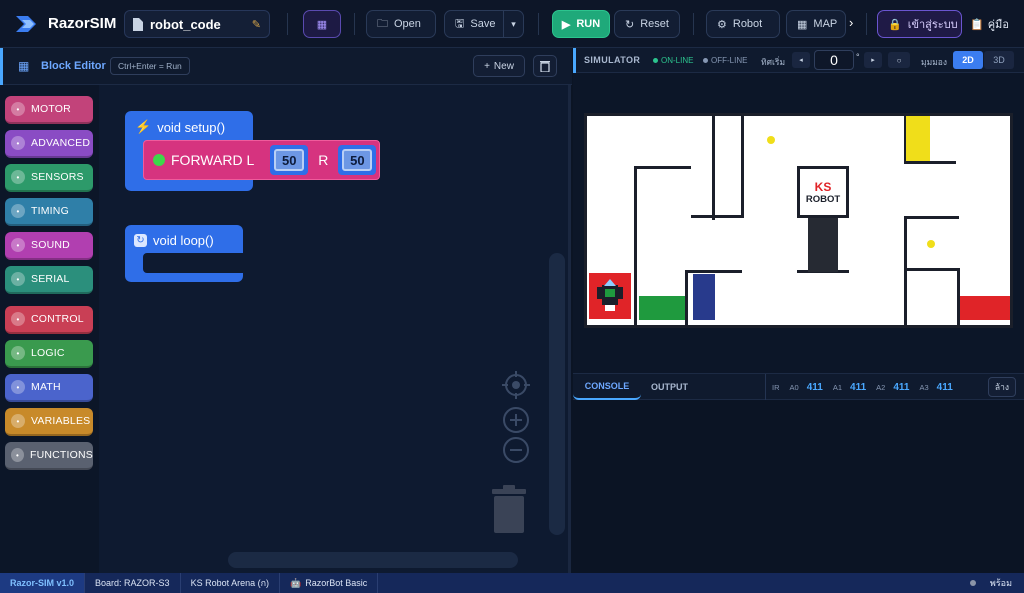 This screenshot has height=593, width=1024. I want to click on palette-sensors: • SENSORS, so click(49, 178).